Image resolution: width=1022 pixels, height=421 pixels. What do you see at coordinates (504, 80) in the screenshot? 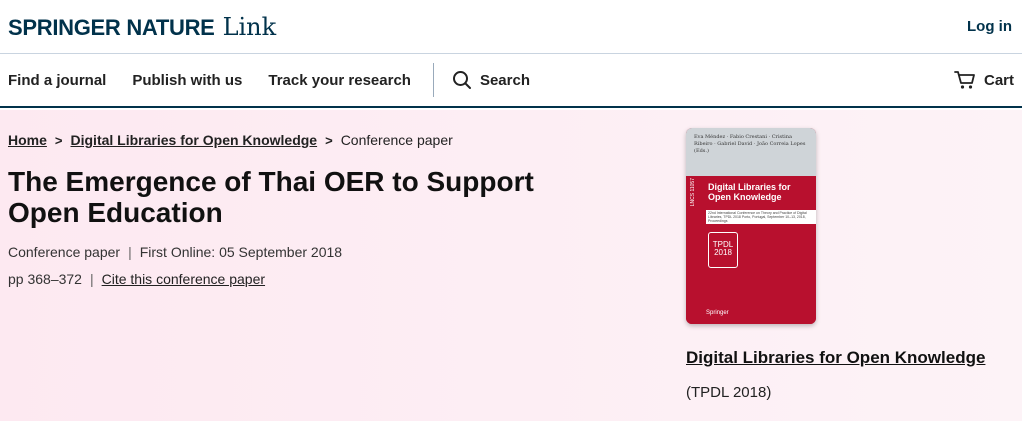
I see `search-label: Search` at bounding box center [504, 80].